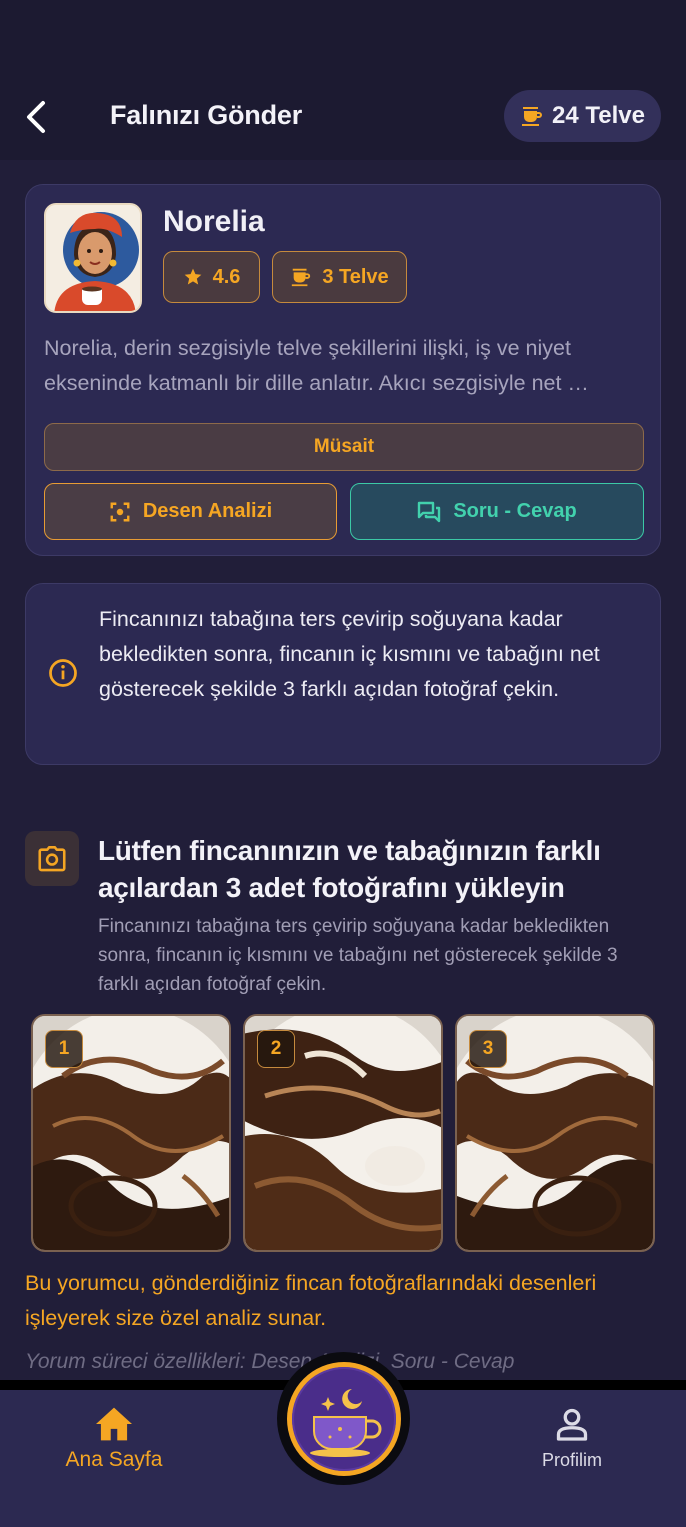 The image size is (686, 1527). I want to click on pattern-analysis-label: Desen Analizi, so click(207, 511).